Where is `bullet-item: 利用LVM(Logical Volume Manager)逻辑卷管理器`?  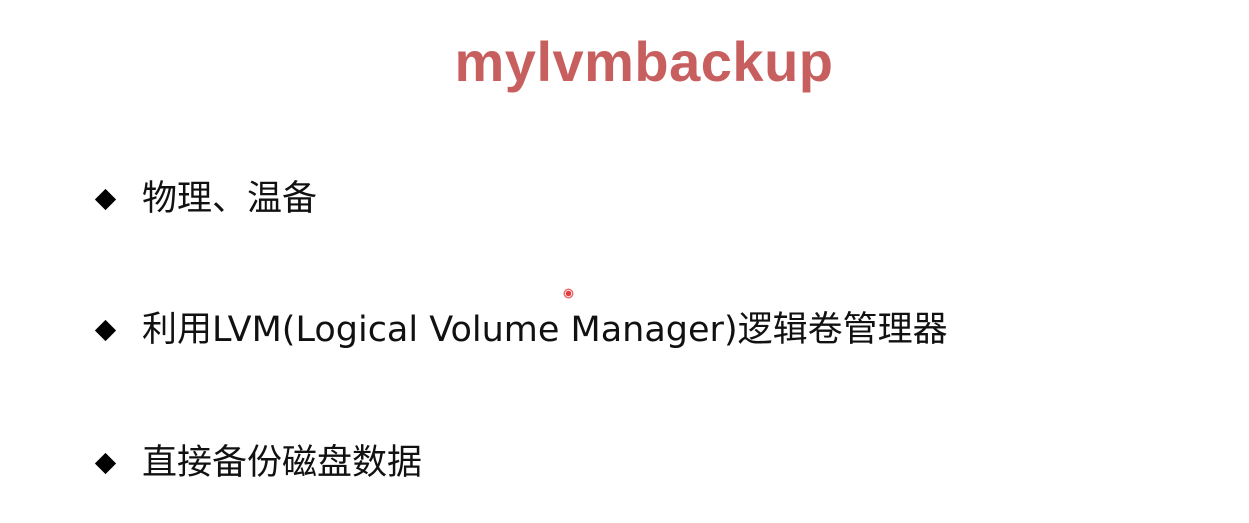
bullet-item: 利用LVM(Logical Volume Manager)逻辑卷管理器 is located at coordinates (521, 330).